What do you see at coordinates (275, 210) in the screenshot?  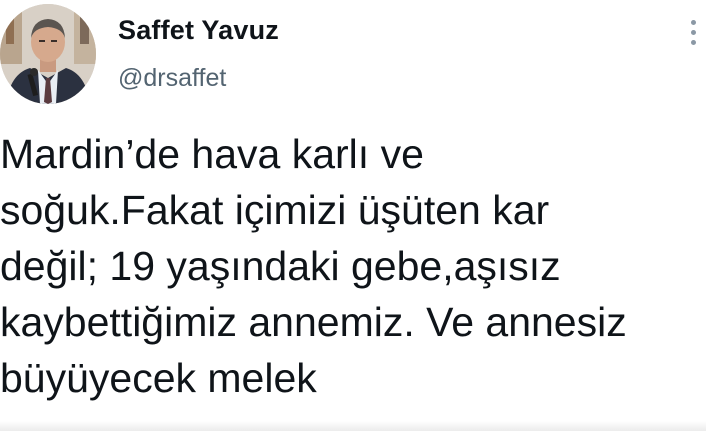 I see `tweet-text-line: soğuk.Fakat içimizi üşüten kar` at bounding box center [275, 210].